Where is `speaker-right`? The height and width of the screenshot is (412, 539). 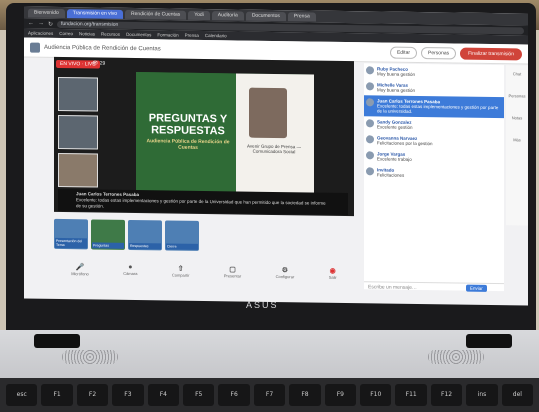 speaker-right is located at coordinates (456, 357).